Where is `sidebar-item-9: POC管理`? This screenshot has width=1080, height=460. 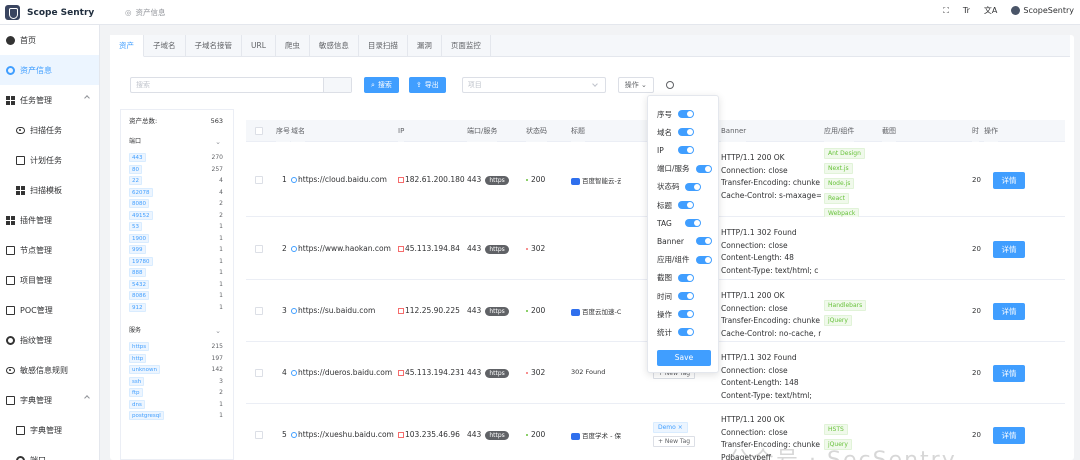 sidebar-item-9: POC管理 is located at coordinates (49, 310).